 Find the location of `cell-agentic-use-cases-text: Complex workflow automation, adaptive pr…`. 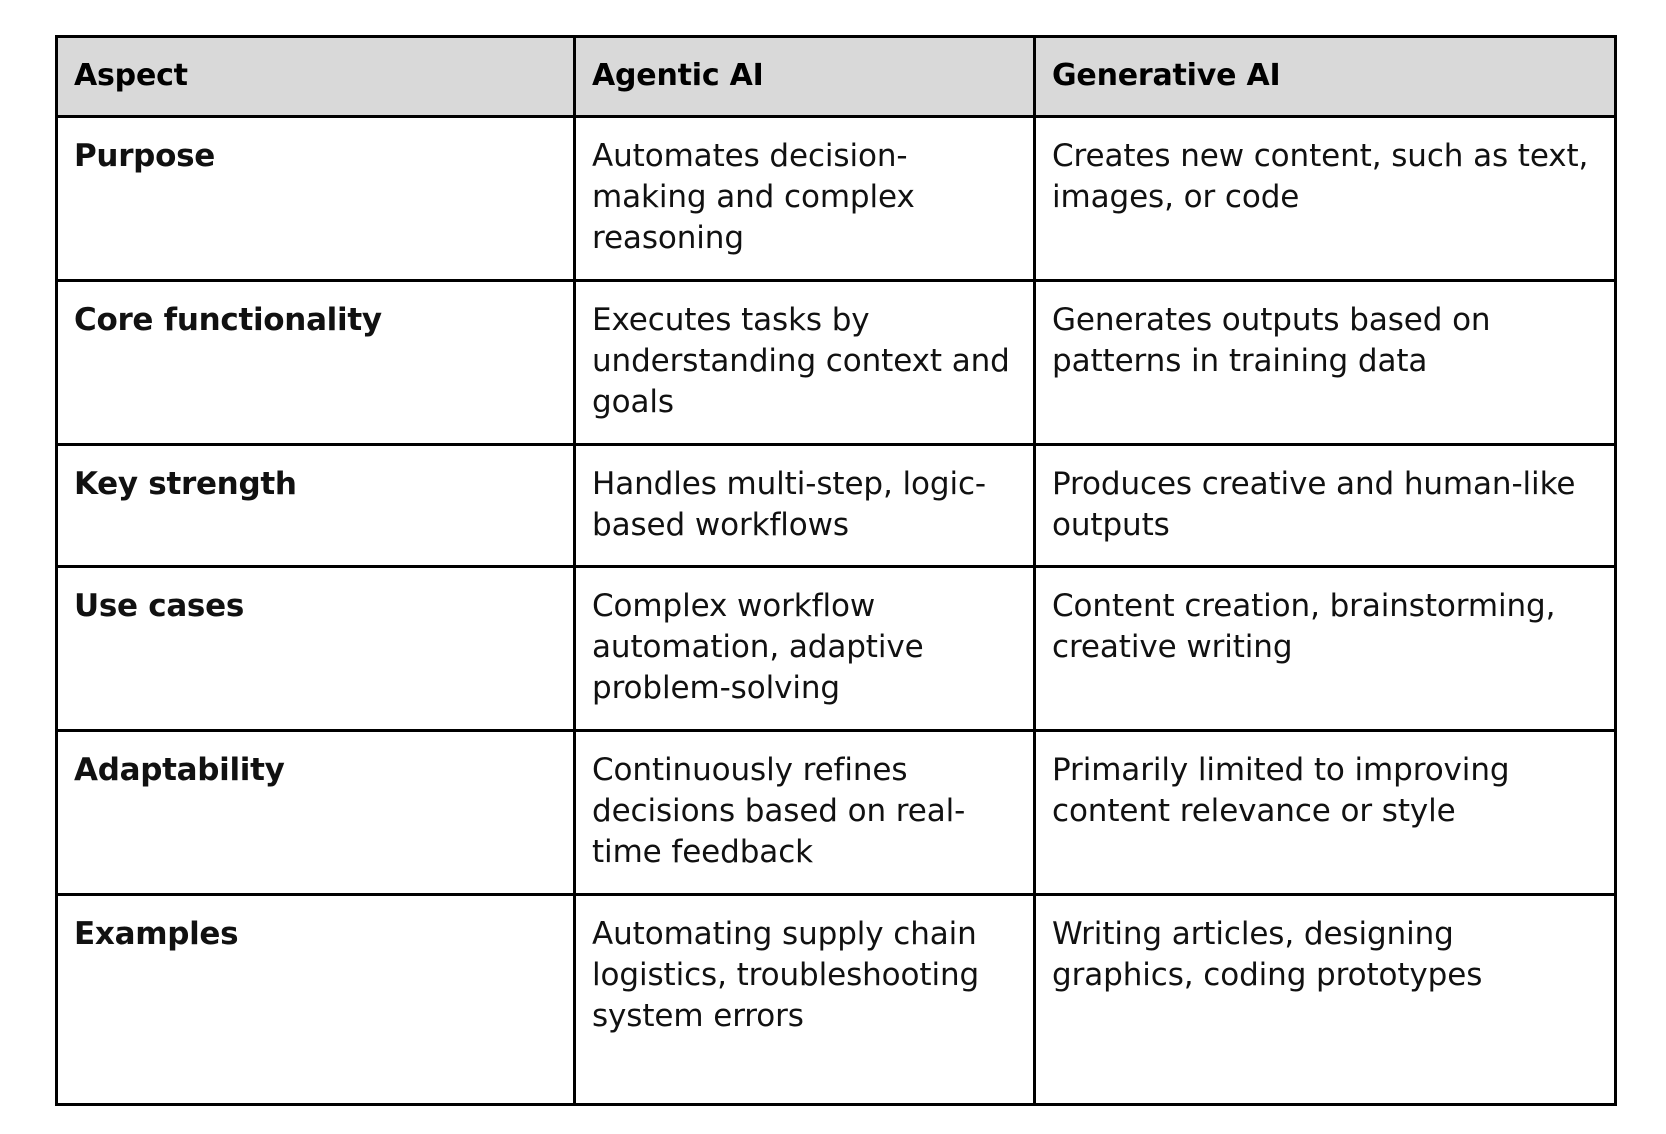

cell-agentic-use-cases-text: Complex workflow automation, adaptive pr… is located at coordinates (758, 647).